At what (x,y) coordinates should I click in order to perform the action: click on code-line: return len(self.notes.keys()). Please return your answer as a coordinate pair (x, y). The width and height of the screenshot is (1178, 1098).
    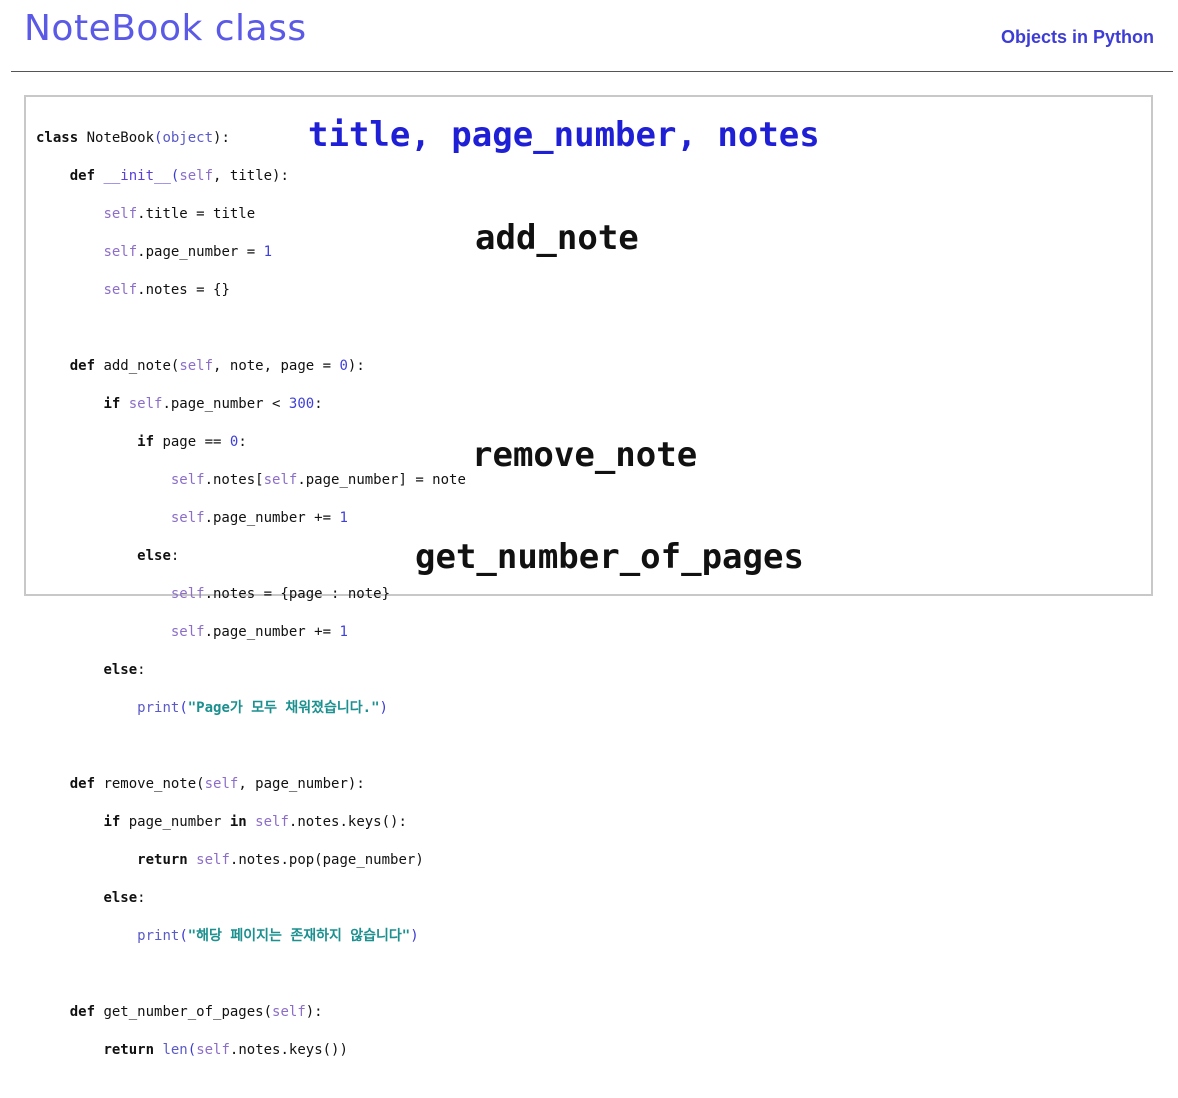
    Looking at the image, I should click on (251, 1050).